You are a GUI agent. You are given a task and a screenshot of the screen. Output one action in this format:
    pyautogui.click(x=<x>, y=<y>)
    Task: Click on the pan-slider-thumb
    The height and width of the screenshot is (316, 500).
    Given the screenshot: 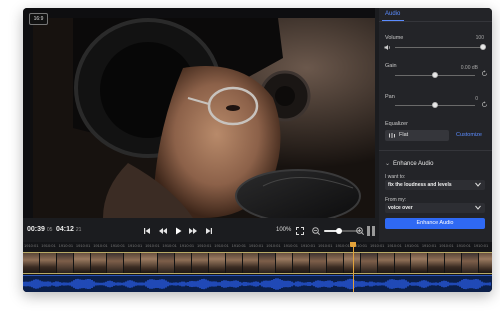 What is the action you would take?
    pyautogui.click(x=435, y=105)
    